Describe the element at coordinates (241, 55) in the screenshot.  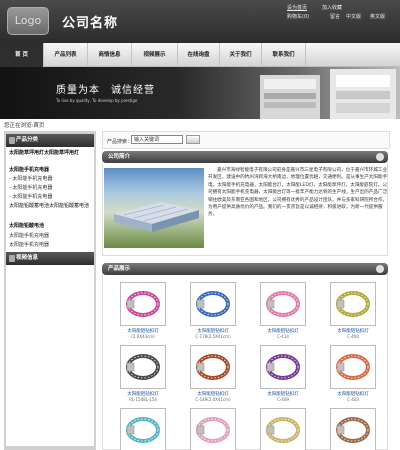
I see `nav-about: 关于我们` at that location.